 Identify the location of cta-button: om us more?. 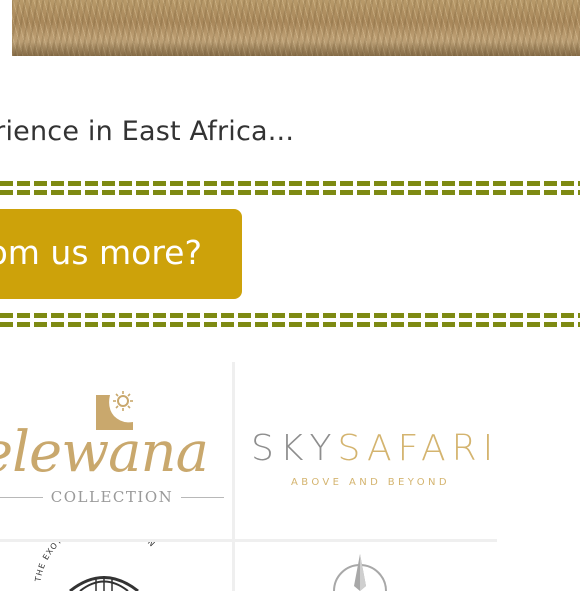
(121, 254).